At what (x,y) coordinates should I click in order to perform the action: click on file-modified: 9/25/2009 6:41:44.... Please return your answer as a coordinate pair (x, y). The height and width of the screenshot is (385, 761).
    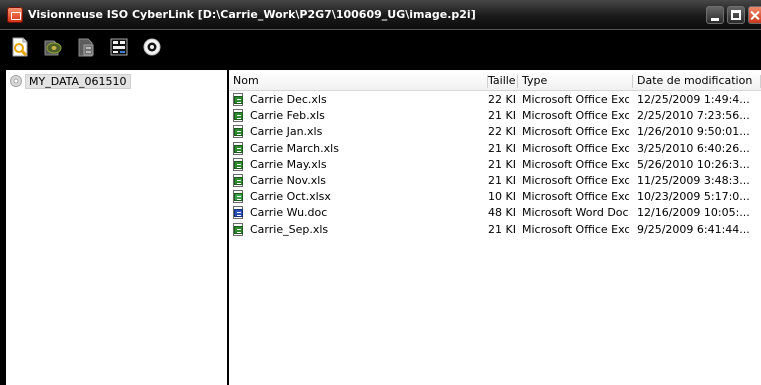
    Looking at the image, I should click on (693, 229).